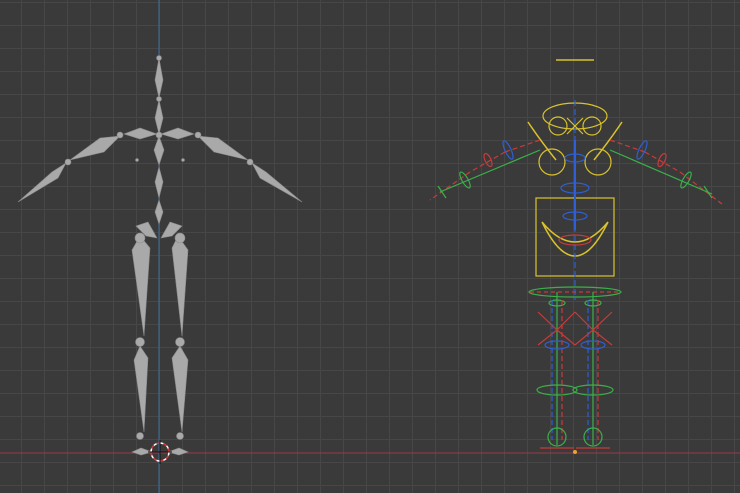  I want to click on ctrl-head-oval, so click(575, 116).